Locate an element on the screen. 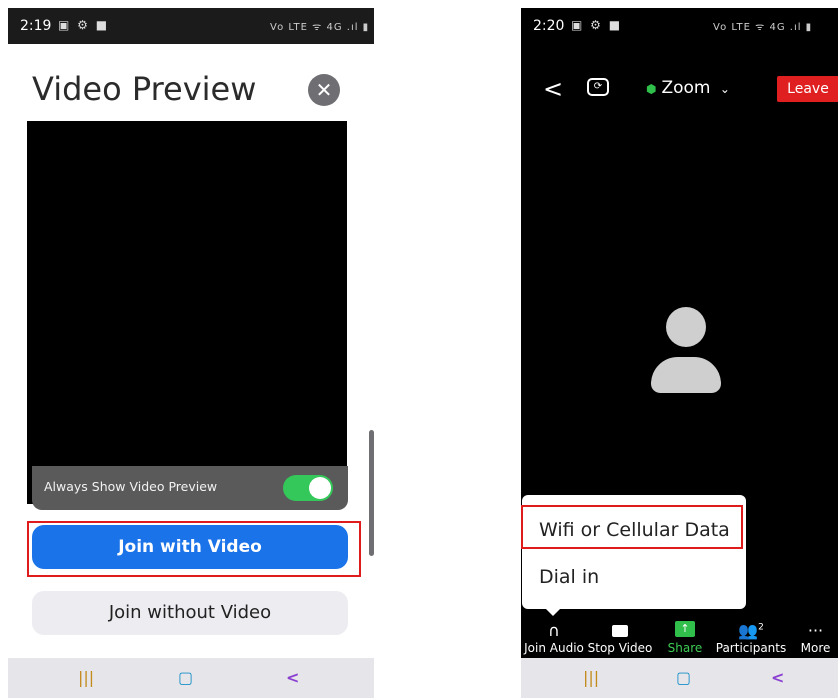 The height and width of the screenshot is (698, 838). close-icon: ✕ is located at coordinates (324, 90).